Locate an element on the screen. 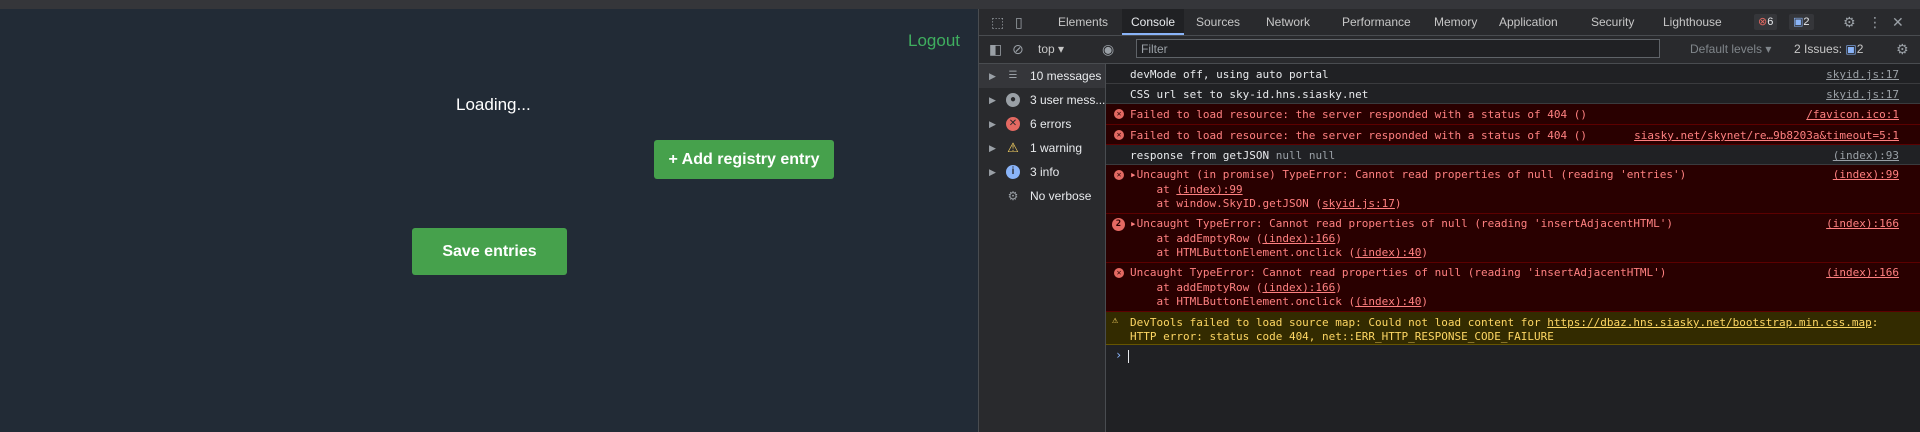 The width and height of the screenshot is (1920, 432). clear-console-icon: ⊘ is located at coordinates (1018, 49).